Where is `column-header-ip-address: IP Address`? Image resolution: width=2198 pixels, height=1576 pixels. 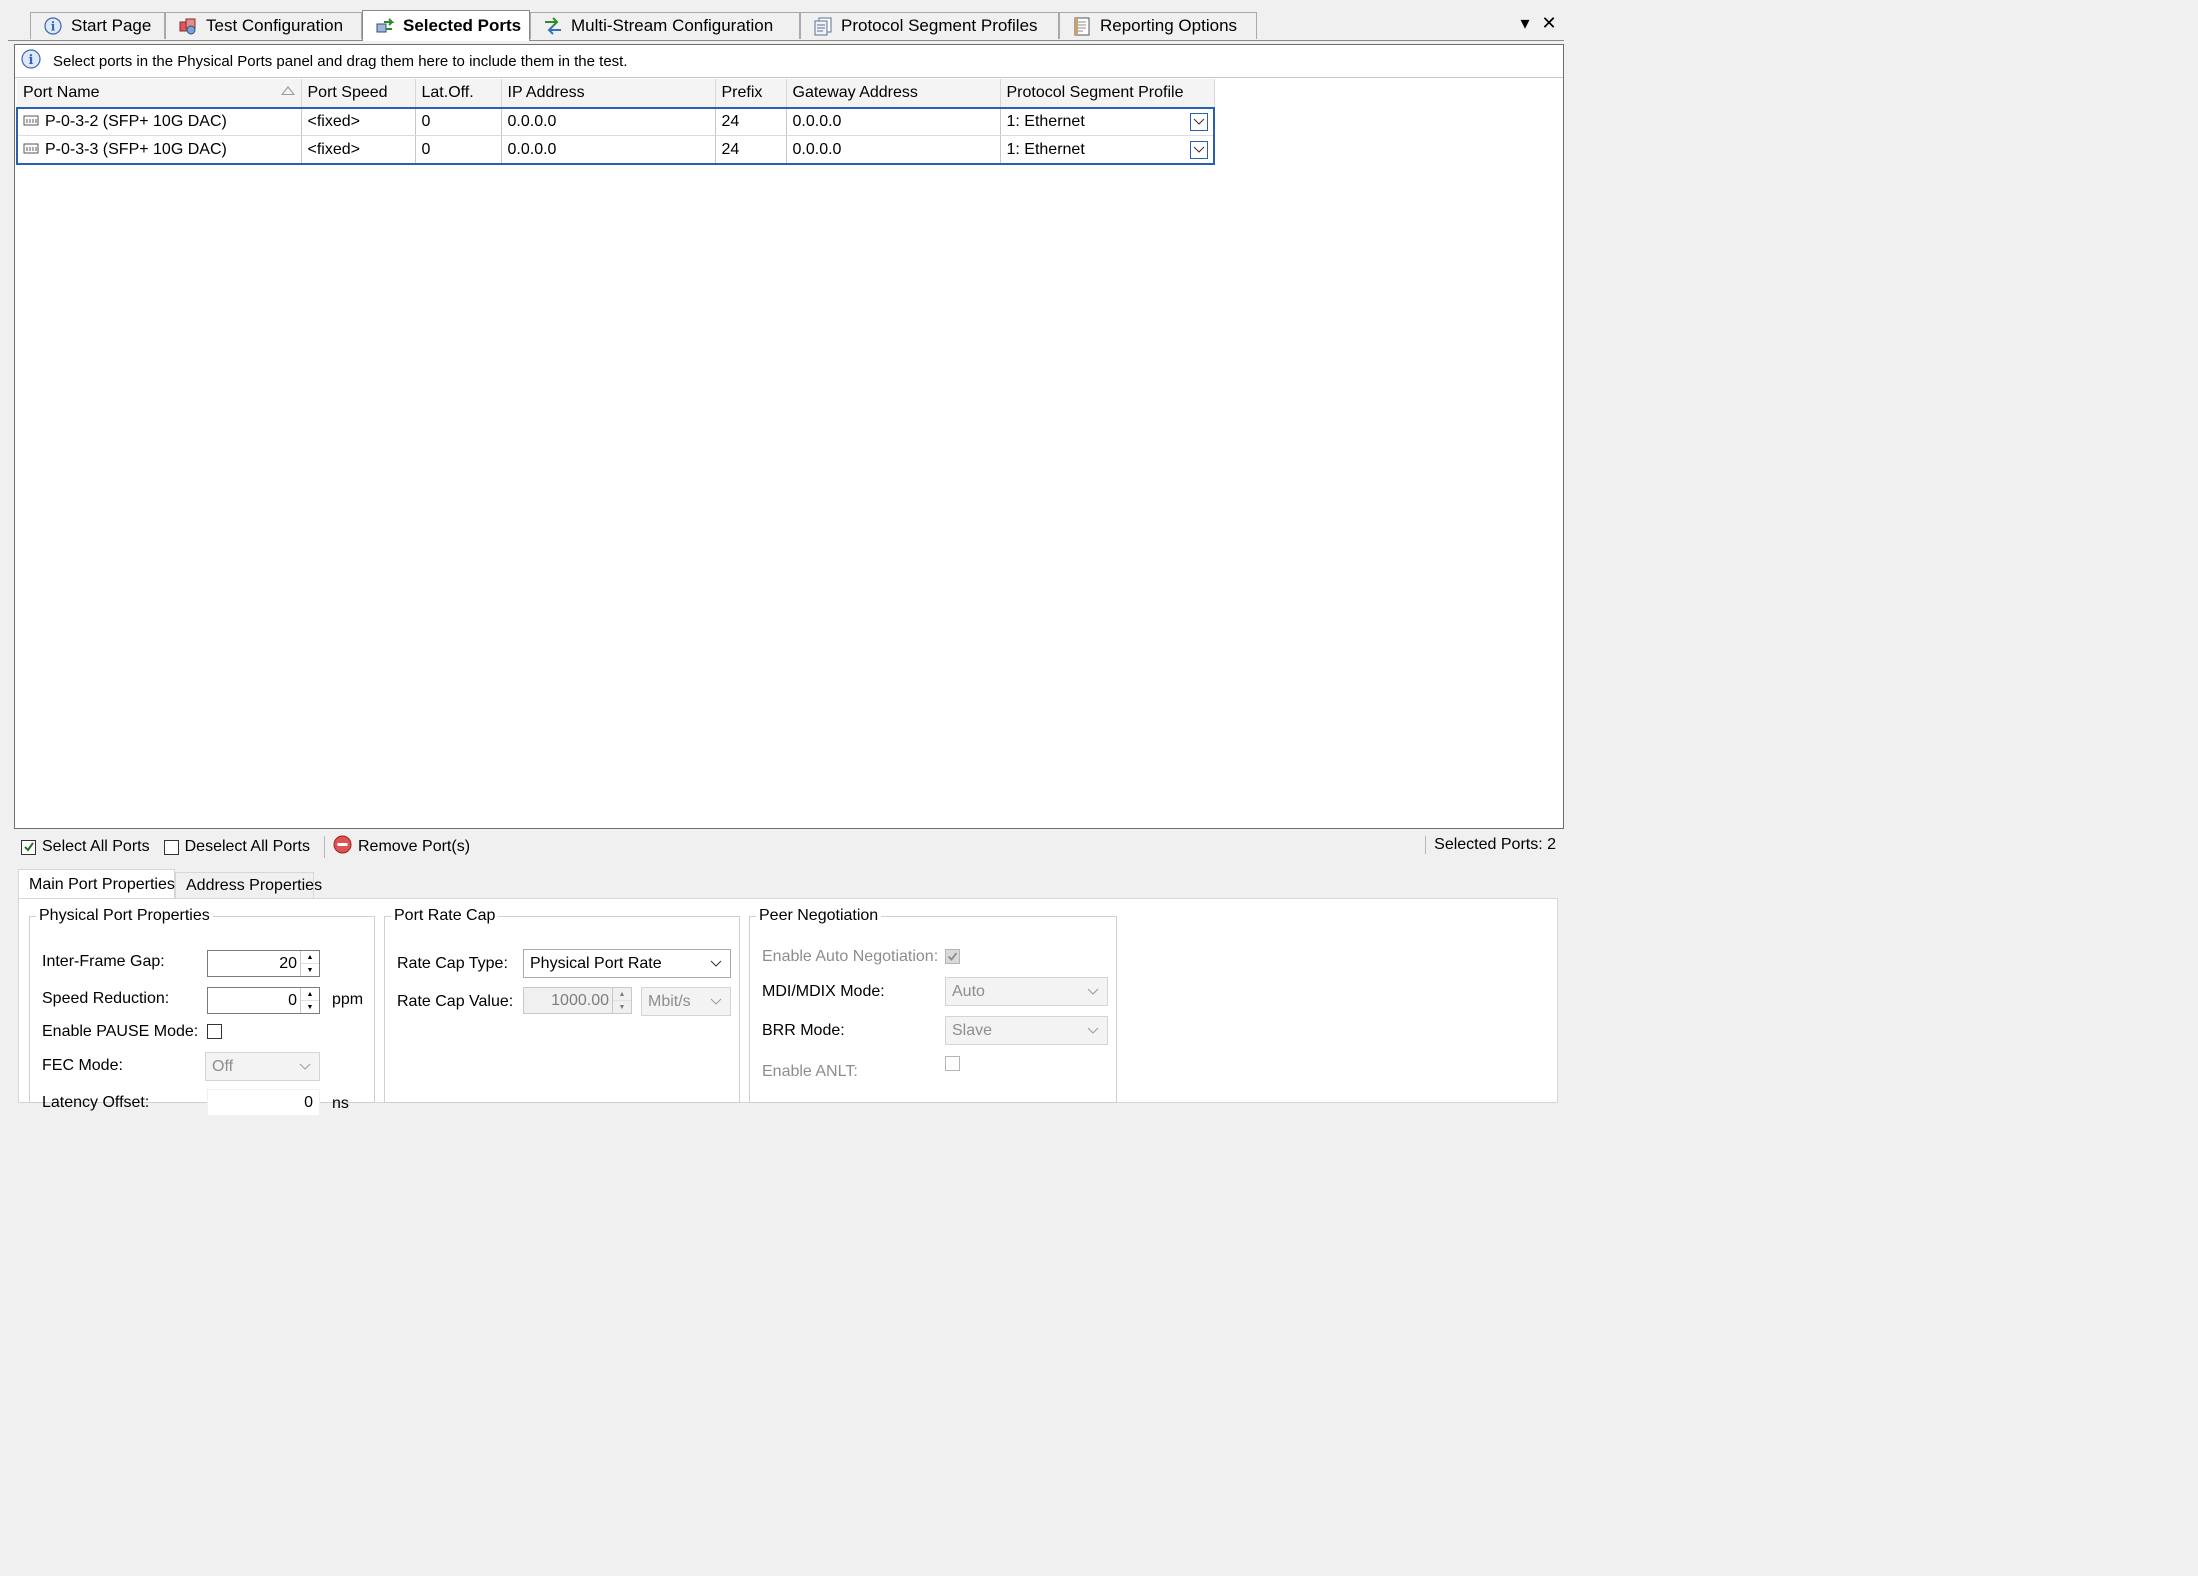
column-header-ip-address: IP Address is located at coordinates (608, 93).